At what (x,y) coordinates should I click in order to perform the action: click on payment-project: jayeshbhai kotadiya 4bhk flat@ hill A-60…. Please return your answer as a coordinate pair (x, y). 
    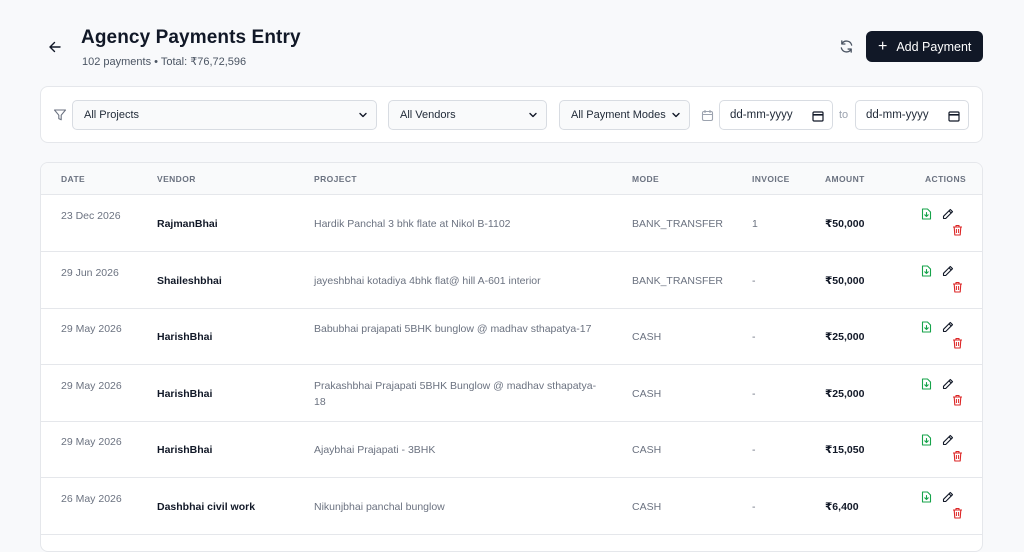
    Looking at the image, I should click on (427, 280).